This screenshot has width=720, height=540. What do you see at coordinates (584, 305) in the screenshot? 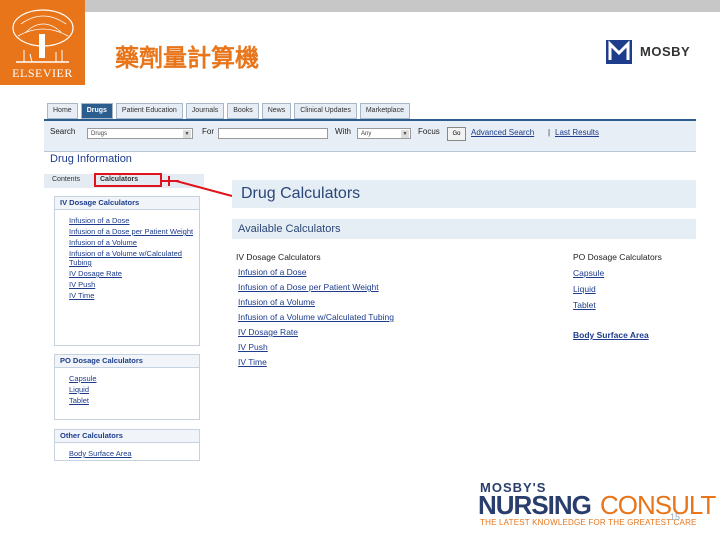
I see `main-item-tablet: Tablet` at bounding box center [584, 305].